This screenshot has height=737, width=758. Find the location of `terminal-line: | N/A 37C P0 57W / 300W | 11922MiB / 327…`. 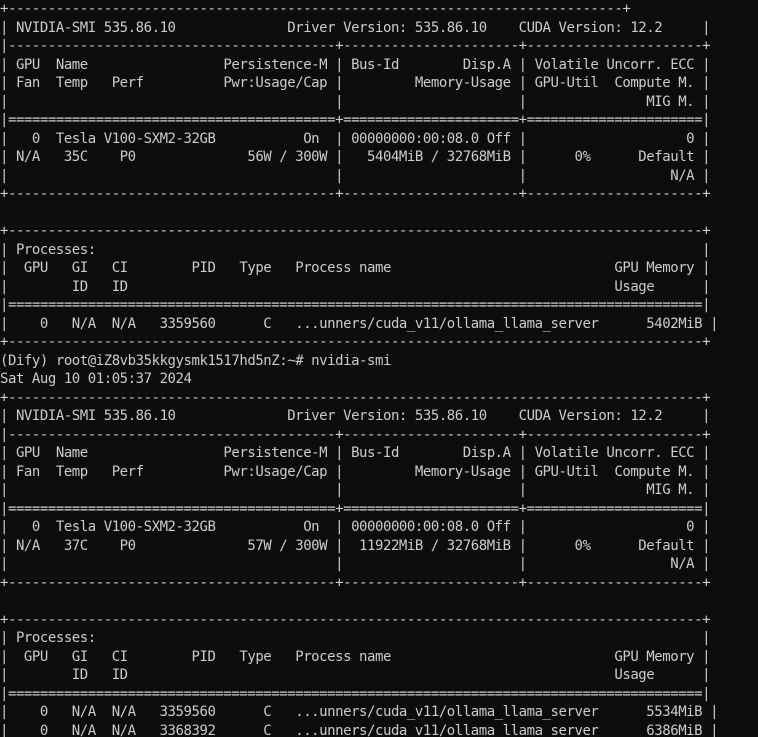

terminal-line: | N/A 37C P0 57W / 300W | 11922MiB / 327… is located at coordinates (355, 545).